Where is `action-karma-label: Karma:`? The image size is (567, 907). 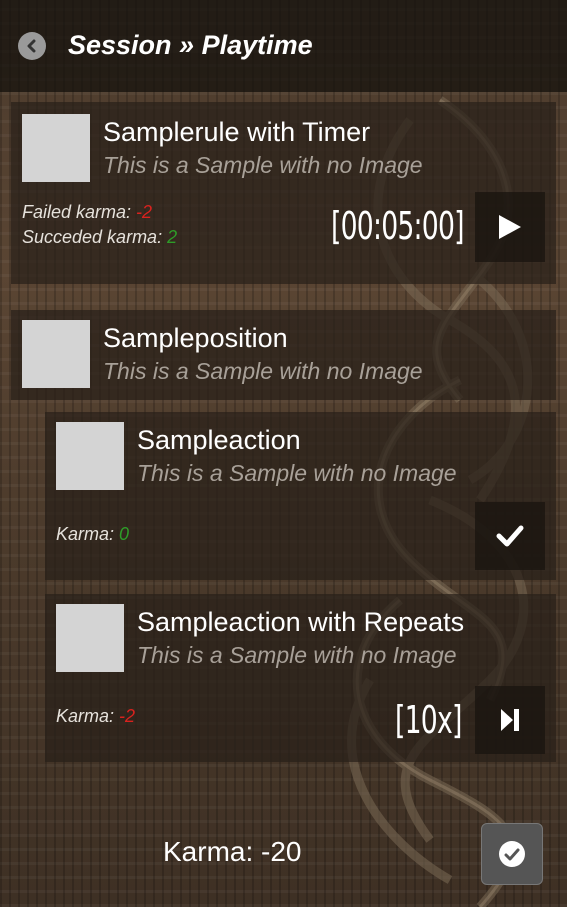 action-karma-label: Karma: is located at coordinates (88, 534).